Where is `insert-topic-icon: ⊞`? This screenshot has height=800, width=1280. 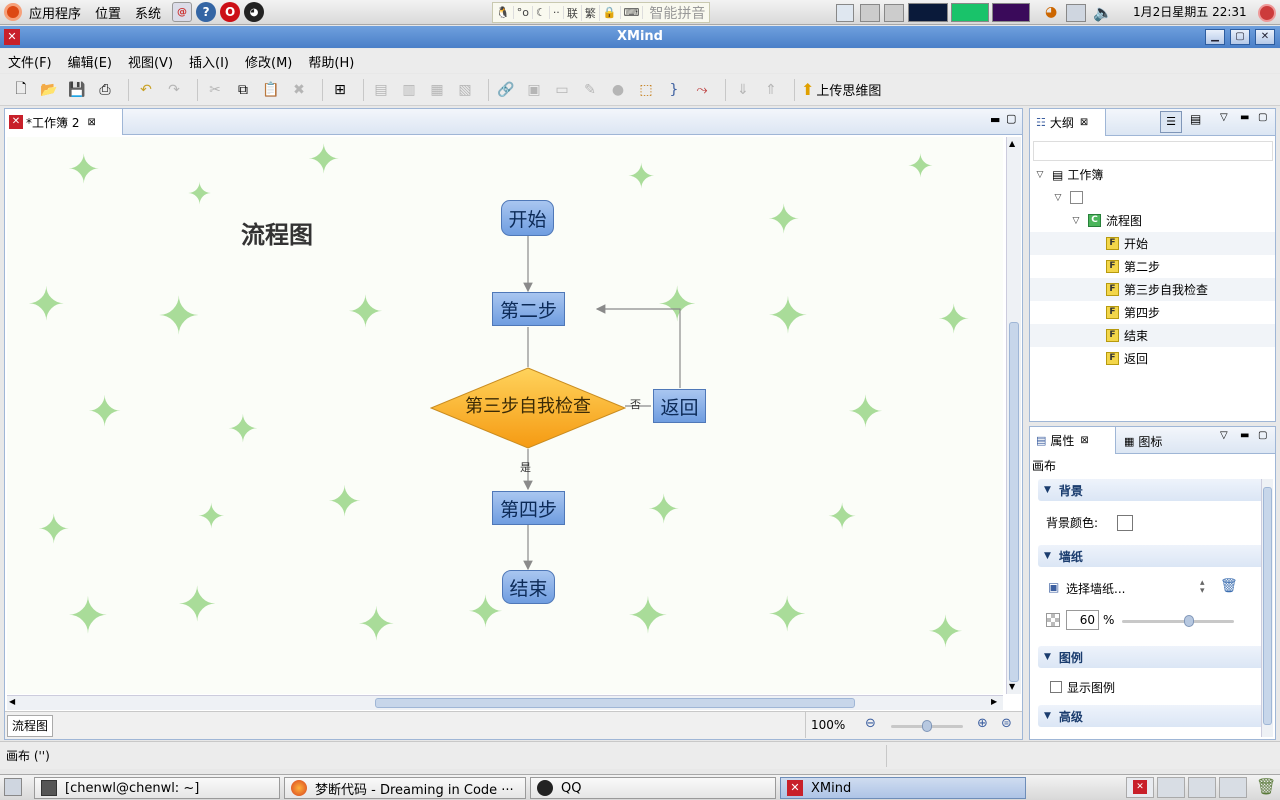 insert-topic-icon: ⊞ is located at coordinates (340, 90).